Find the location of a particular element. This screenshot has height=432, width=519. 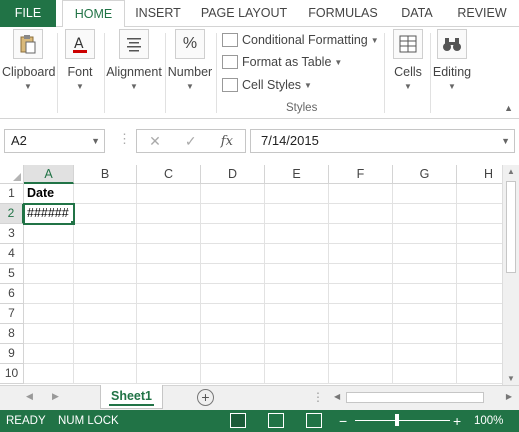

zoom-slider is located at coordinates (402, 420).